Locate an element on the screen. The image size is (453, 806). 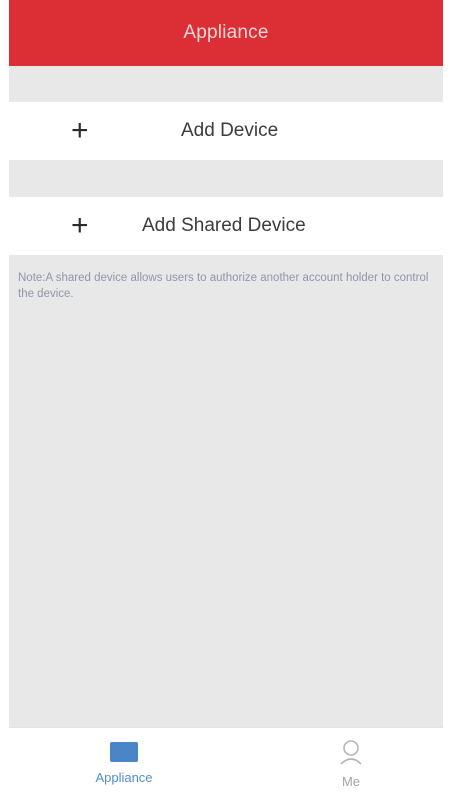
page-title: Appliance is located at coordinates (226, 32).